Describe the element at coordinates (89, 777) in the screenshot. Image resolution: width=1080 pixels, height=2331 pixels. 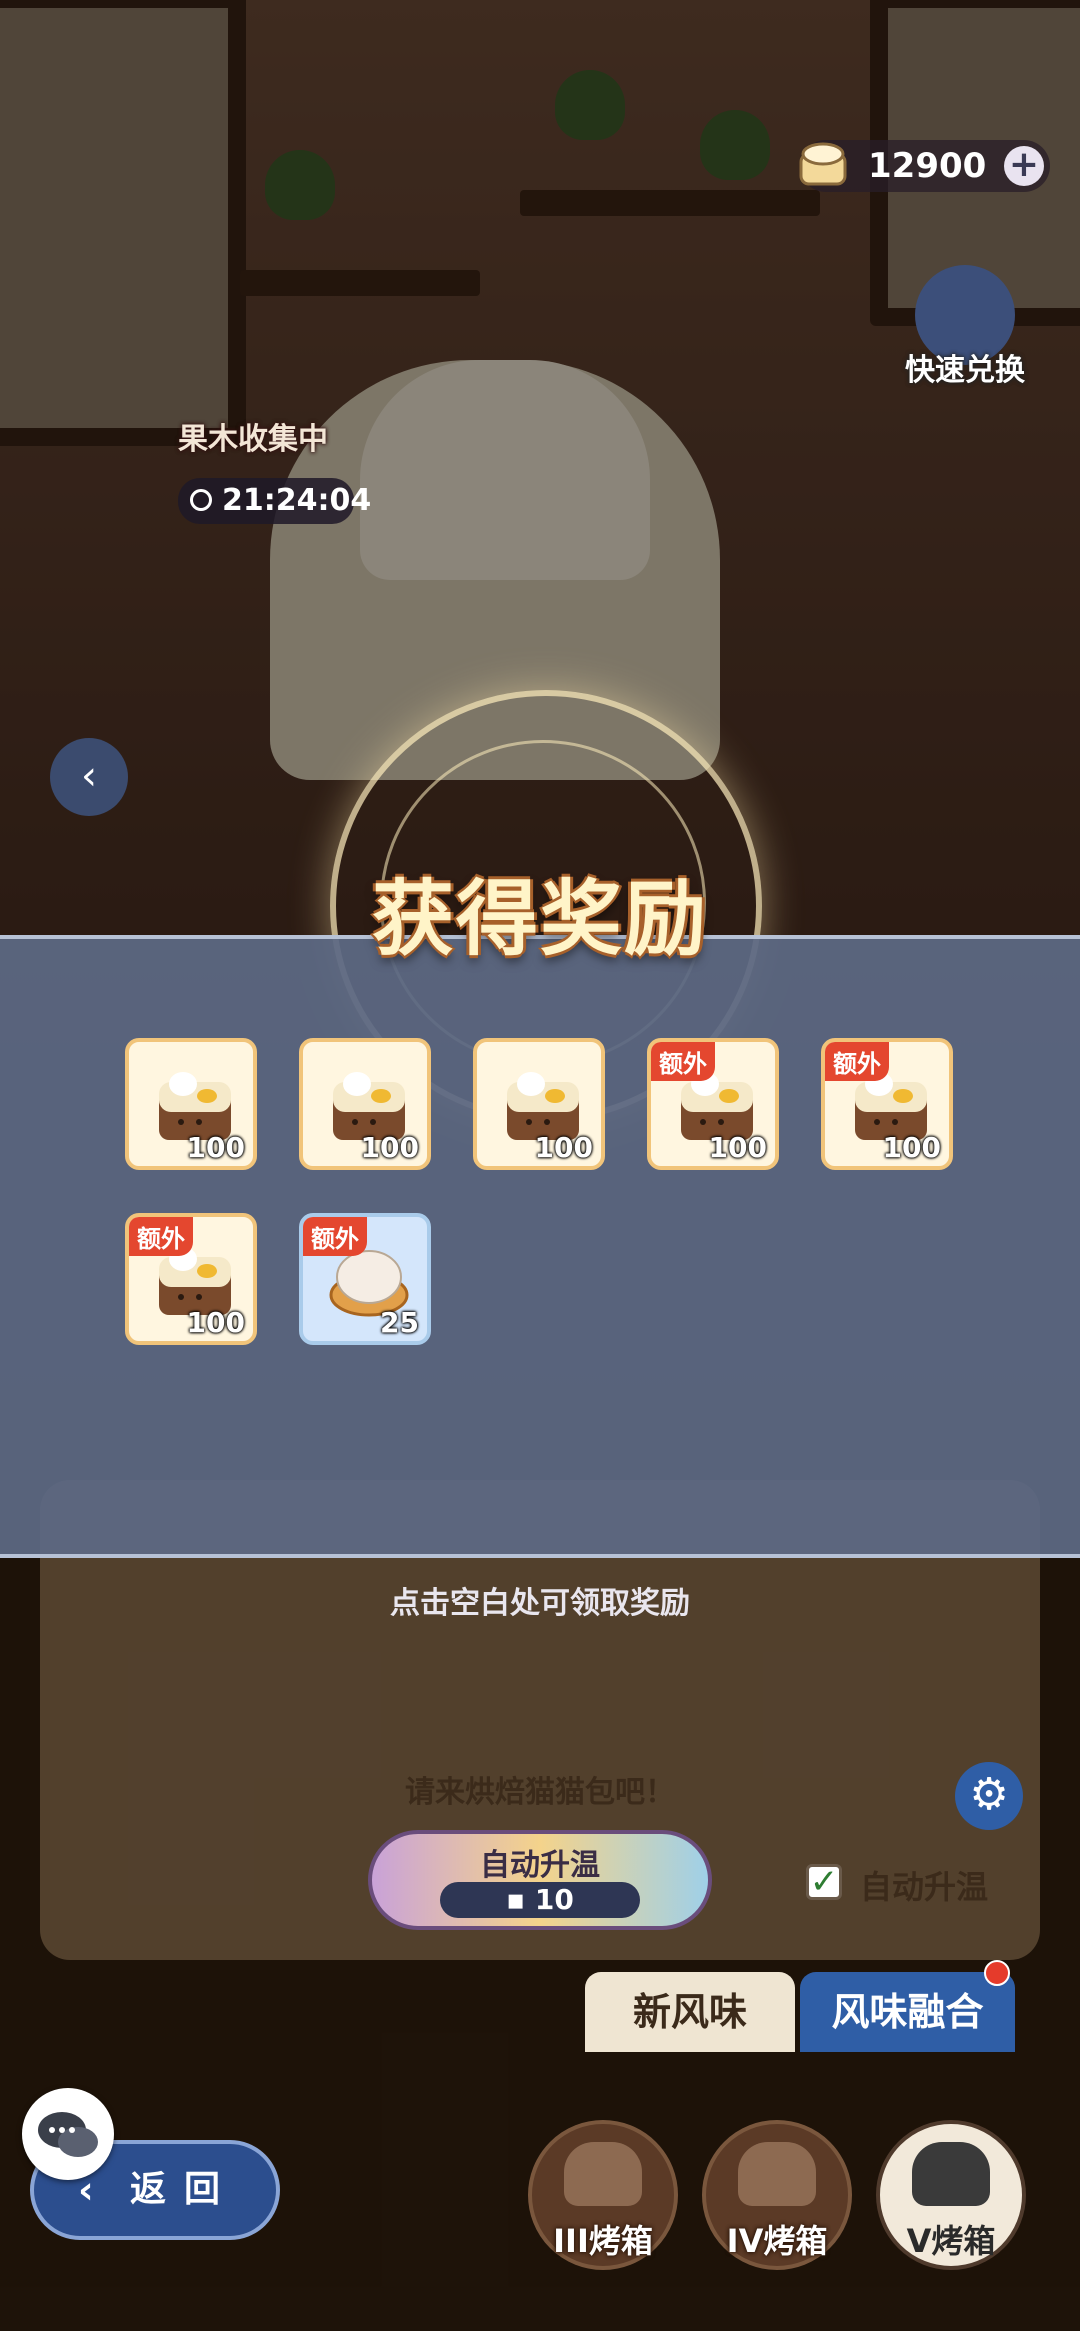
I see `side-collapse-button: ‹` at that location.